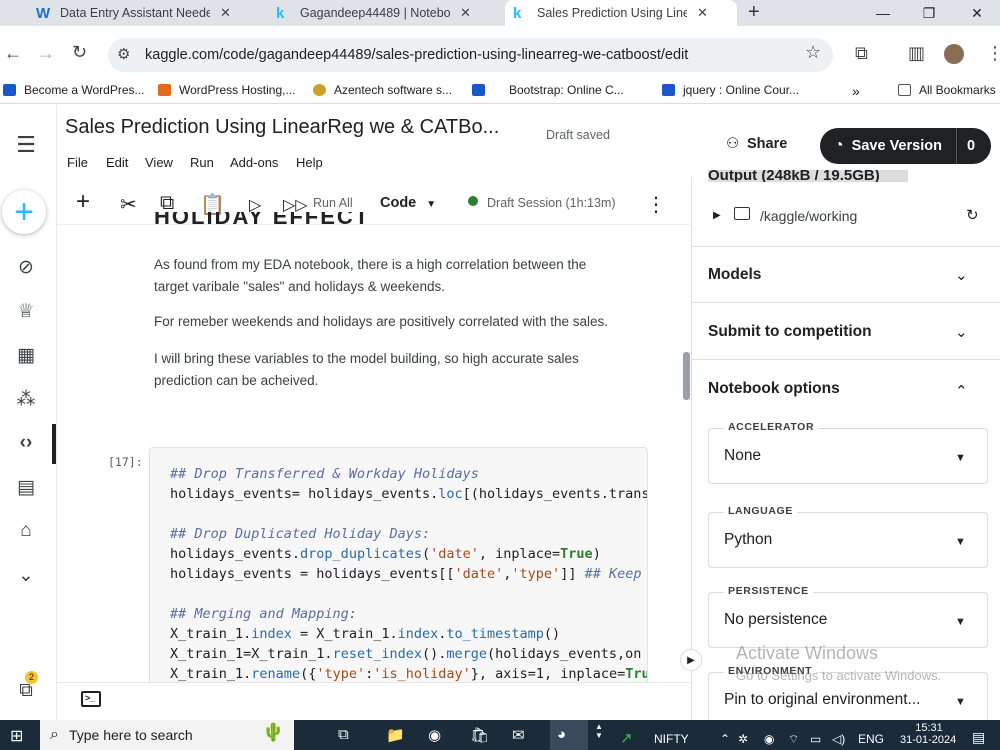  Describe the element at coordinates (569, 735) in the screenshot. I see `chrome-taskbar-active` at that location.